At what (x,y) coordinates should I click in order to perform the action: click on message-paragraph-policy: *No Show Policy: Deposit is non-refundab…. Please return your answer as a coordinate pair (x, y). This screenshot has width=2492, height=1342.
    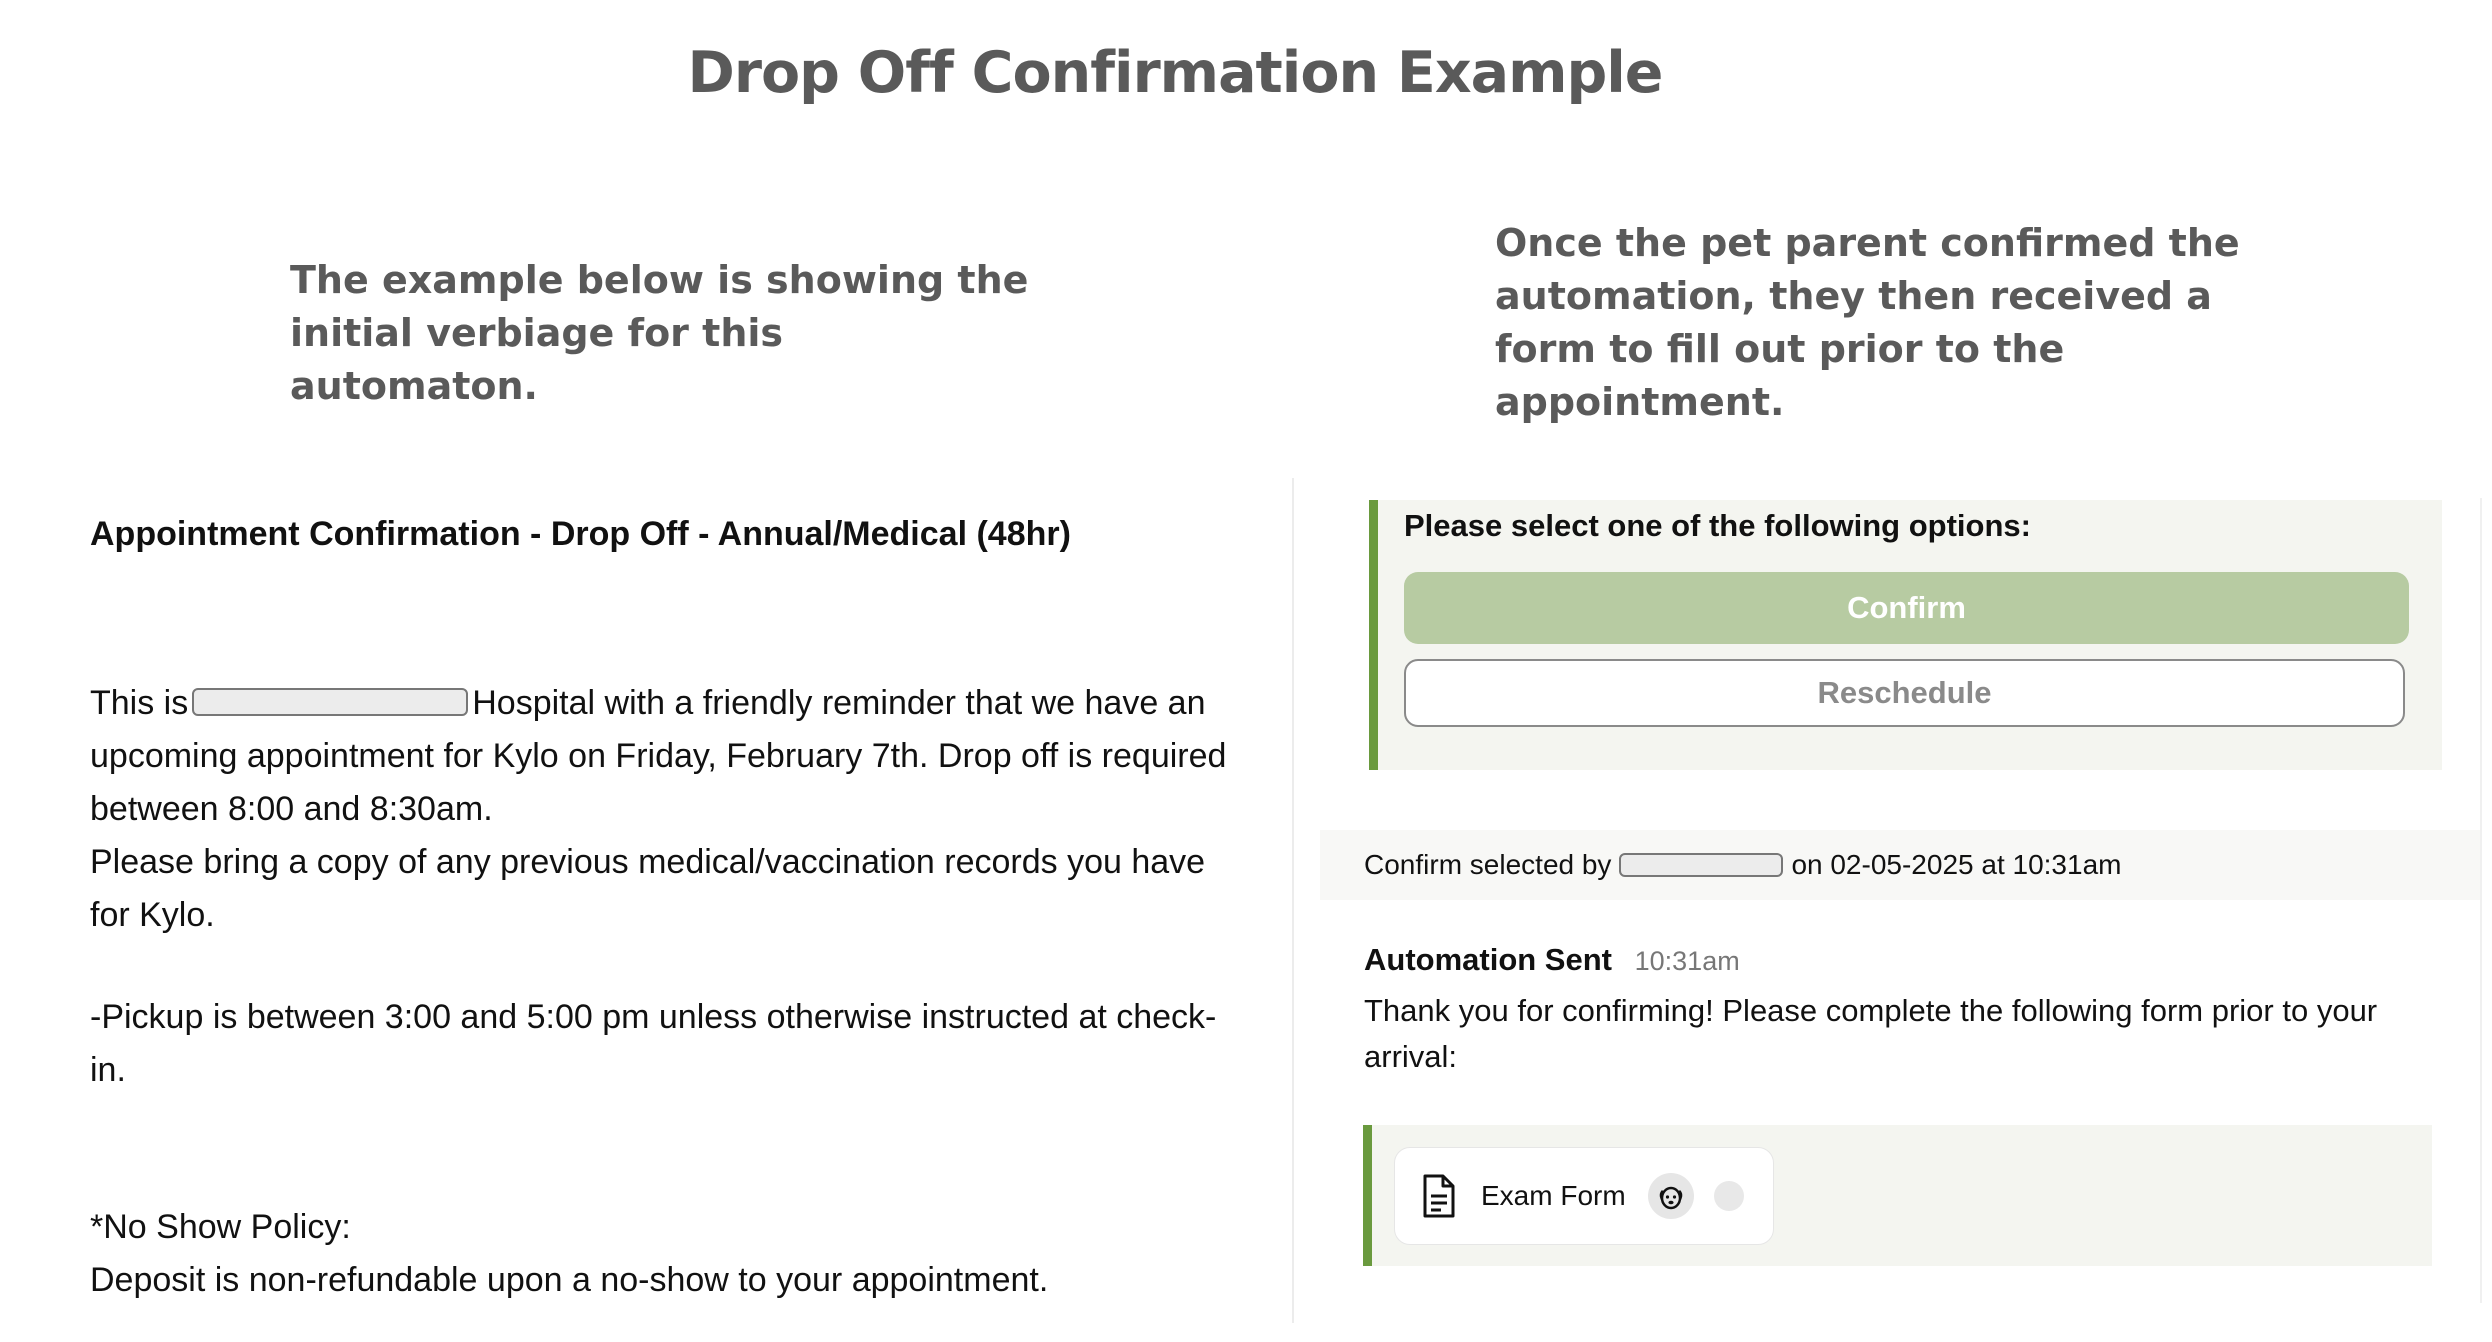
    Looking at the image, I should click on (670, 1254).